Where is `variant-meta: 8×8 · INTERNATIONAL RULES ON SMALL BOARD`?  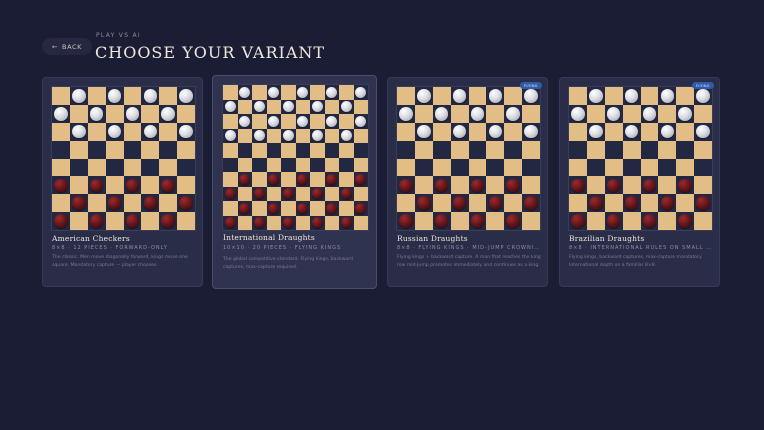 variant-meta: 8×8 · INTERNATIONAL RULES ON SMALL BOARD is located at coordinates (641, 248).